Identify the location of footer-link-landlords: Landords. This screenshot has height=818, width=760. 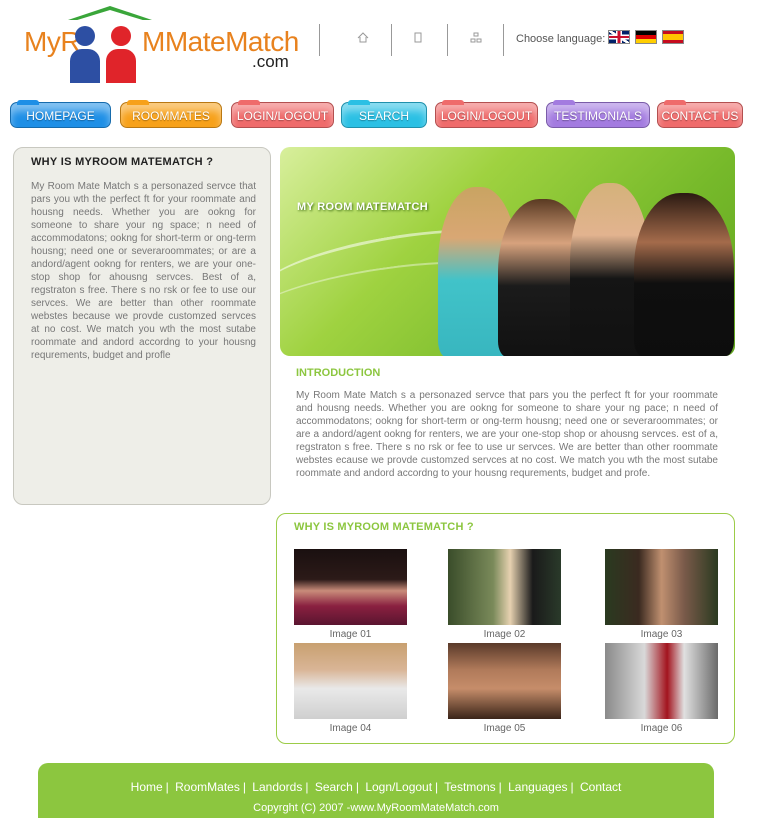
(277, 787).